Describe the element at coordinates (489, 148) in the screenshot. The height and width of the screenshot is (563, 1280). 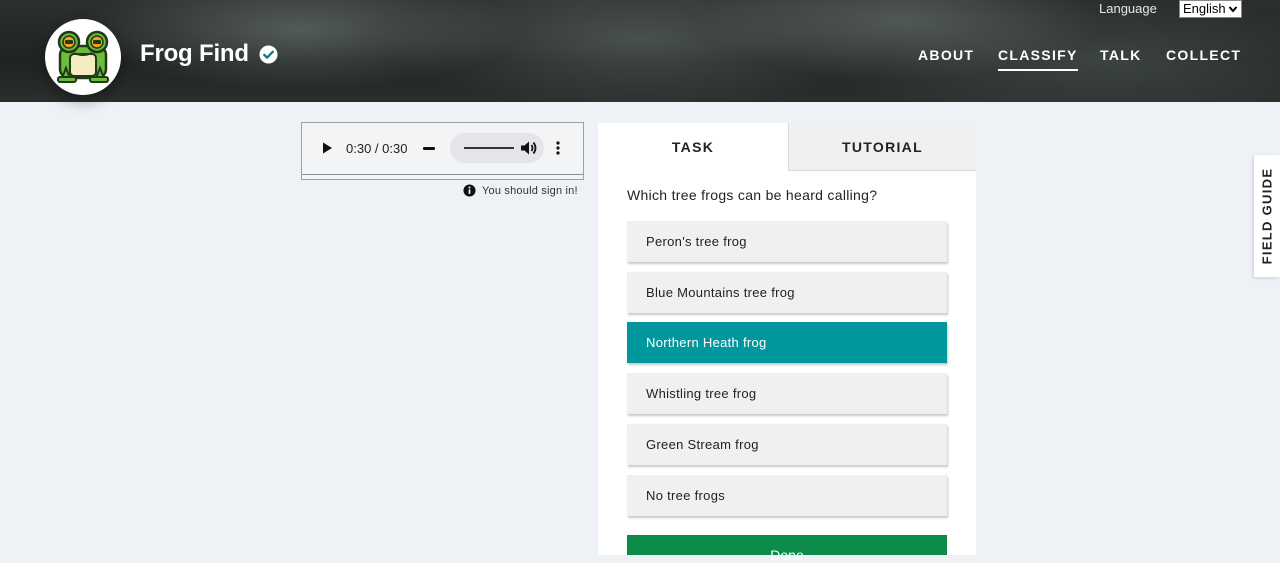
I see `volume-slider` at that location.